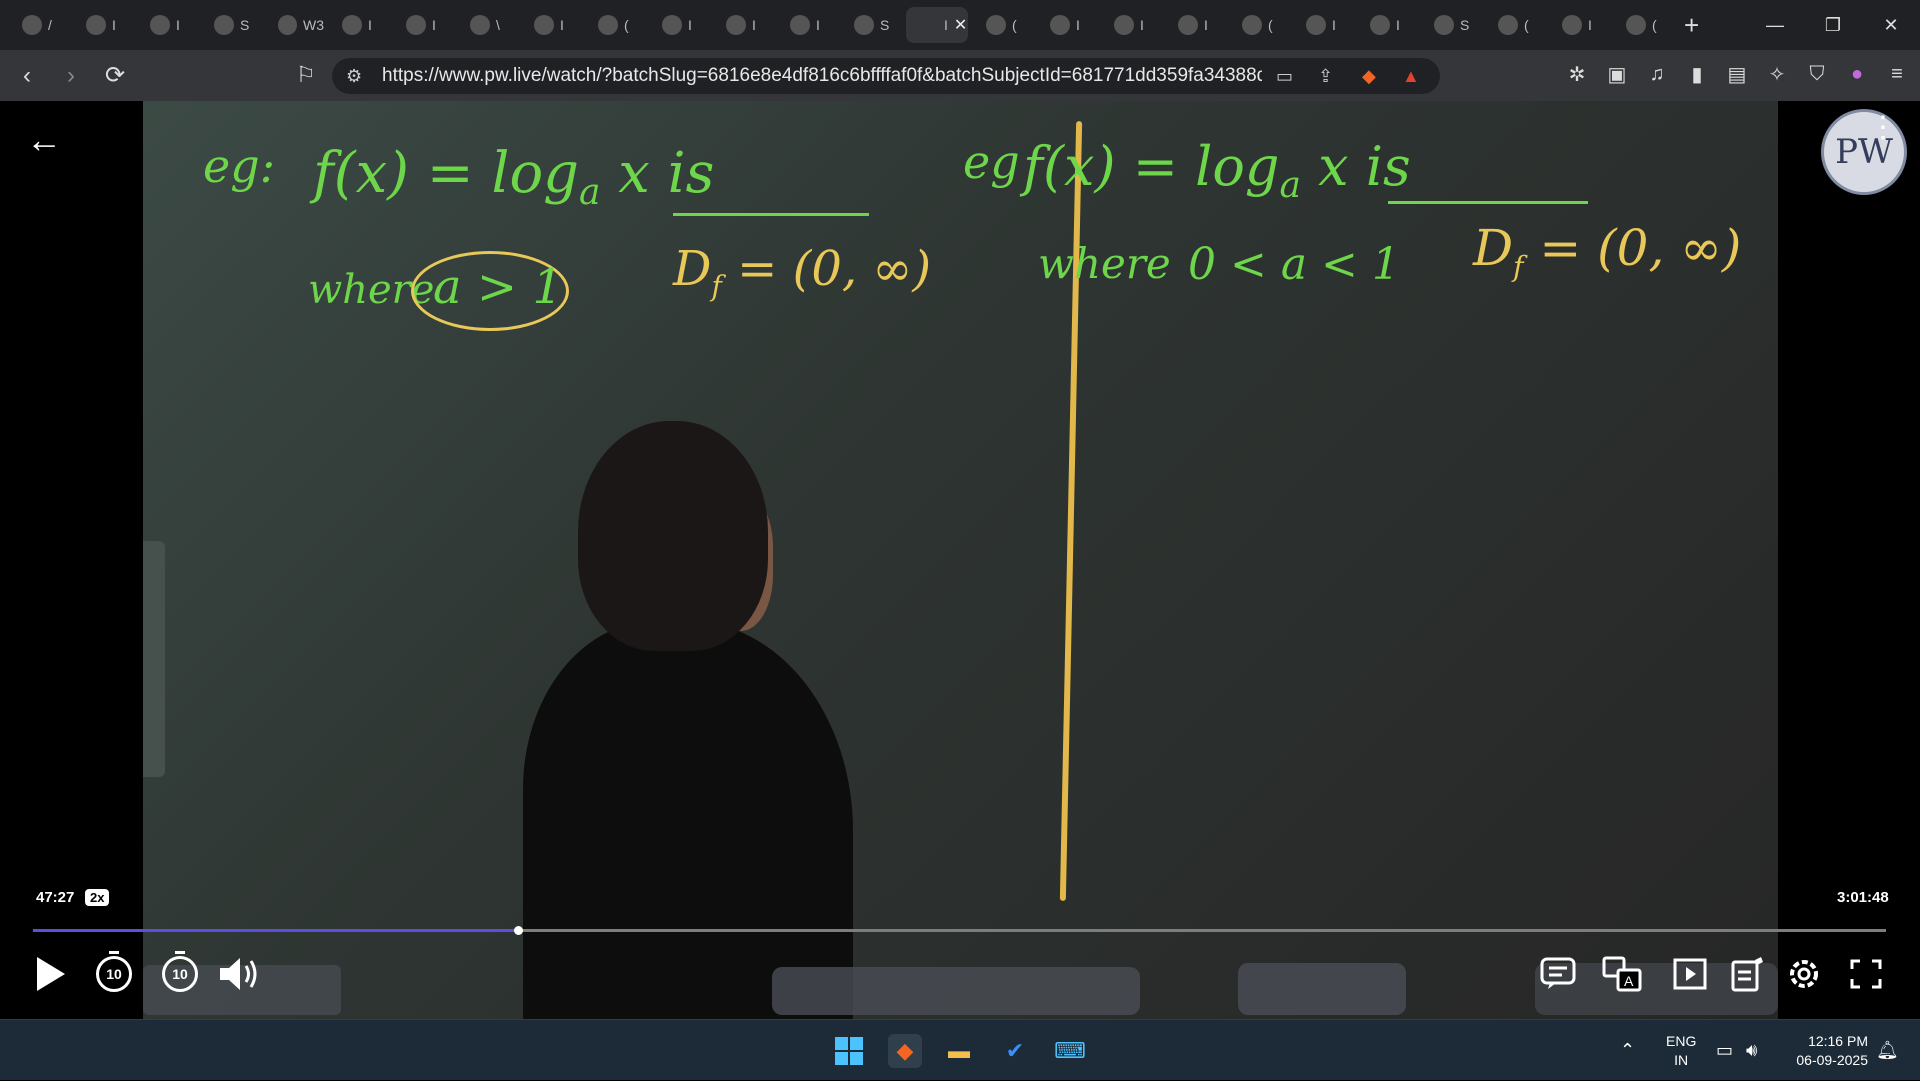 Image resolution: width=1920 pixels, height=1081 pixels. Describe the element at coordinates (97, 897) in the screenshot. I see `playback-speed-badge: 2x` at that location.